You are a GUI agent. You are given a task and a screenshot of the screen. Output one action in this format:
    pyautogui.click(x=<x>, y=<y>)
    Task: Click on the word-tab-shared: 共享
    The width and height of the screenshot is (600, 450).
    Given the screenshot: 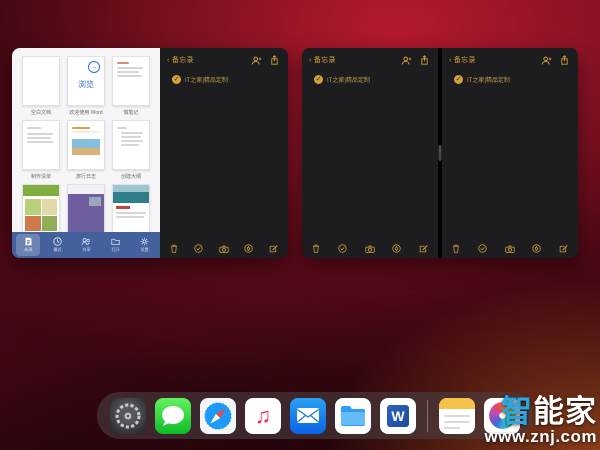 What is the action you would take?
    pyautogui.click(x=86, y=245)
    